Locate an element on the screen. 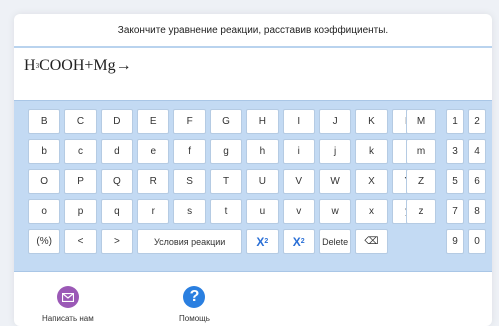  key-g: g is located at coordinates (226, 151).